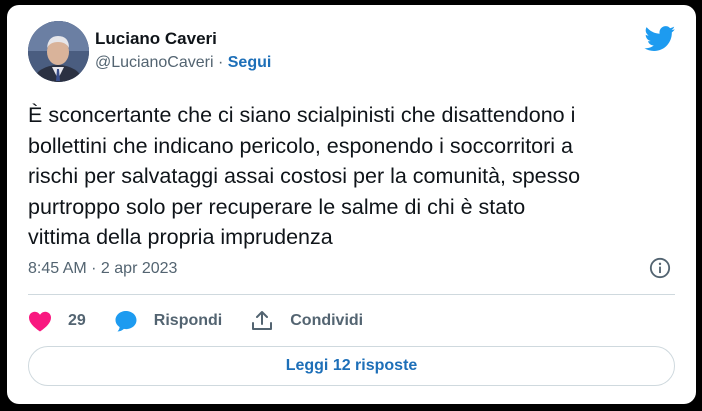 This screenshot has width=702, height=411. What do you see at coordinates (660, 268) in the screenshot?
I see `info-icon` at bounding box center [660, 268].